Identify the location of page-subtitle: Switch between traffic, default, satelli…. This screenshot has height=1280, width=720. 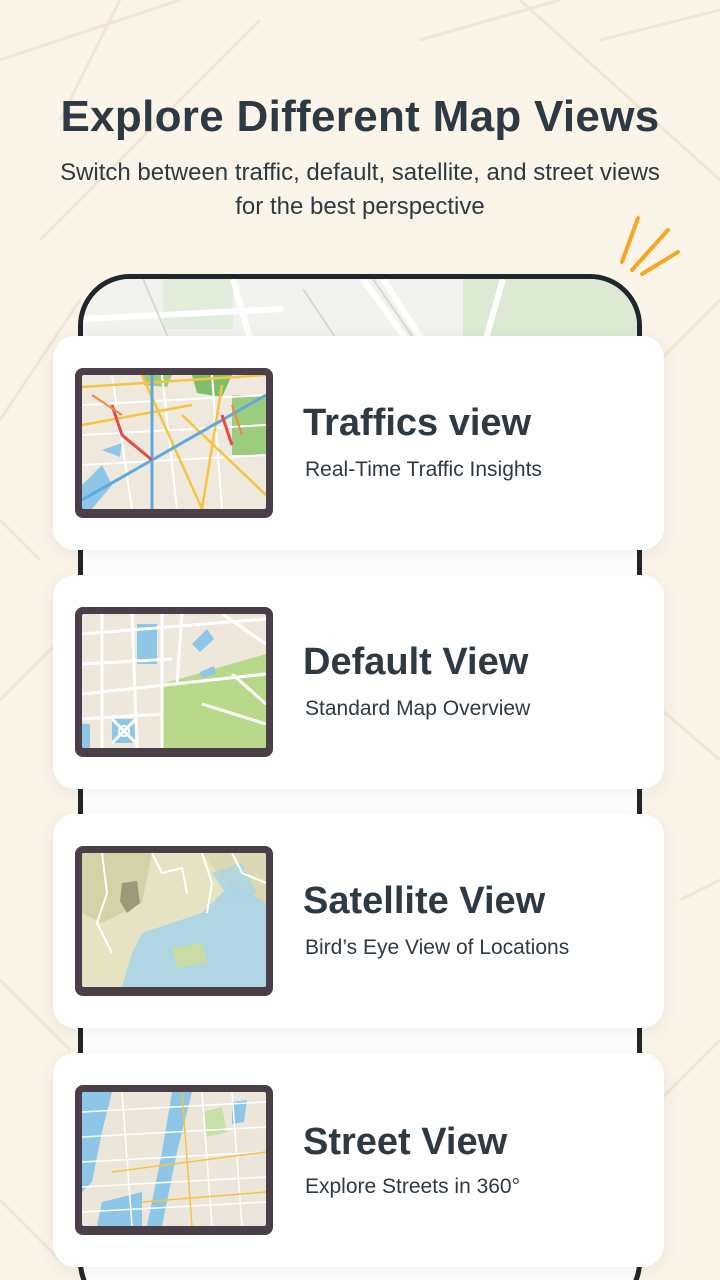
(360, 189).